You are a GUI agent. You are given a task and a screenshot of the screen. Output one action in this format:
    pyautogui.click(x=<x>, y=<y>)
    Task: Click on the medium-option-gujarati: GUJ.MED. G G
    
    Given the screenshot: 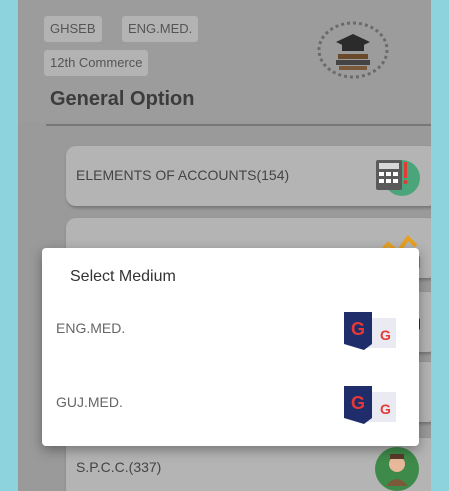 What is the action you would take?
    pyautogui.click(x=230, y=402)
    